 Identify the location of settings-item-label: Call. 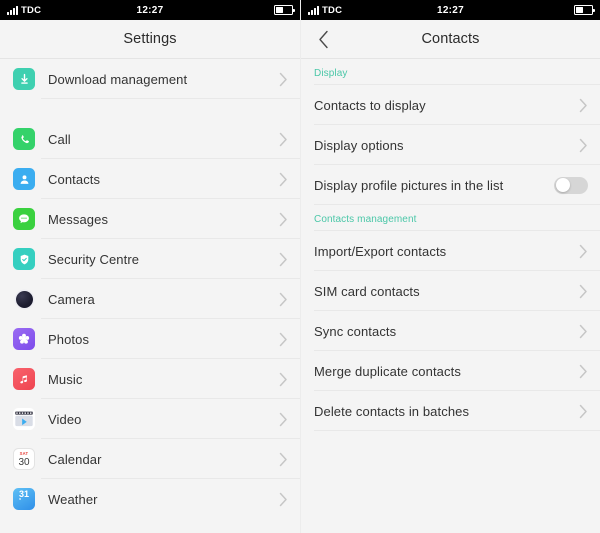
(59, 139).